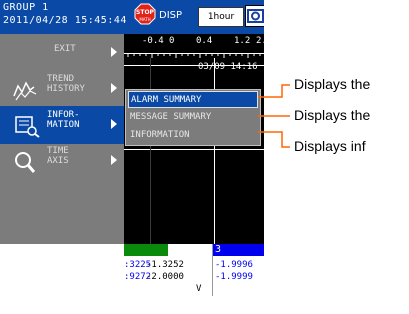  I want to click on callout-lines, so click(274, 116).